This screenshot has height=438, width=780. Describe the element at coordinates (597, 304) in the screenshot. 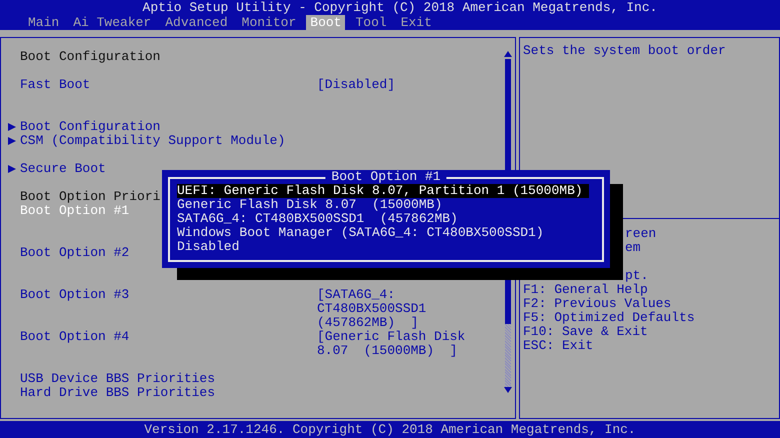

I see `key-hint: F2: Previous Values` at that location.